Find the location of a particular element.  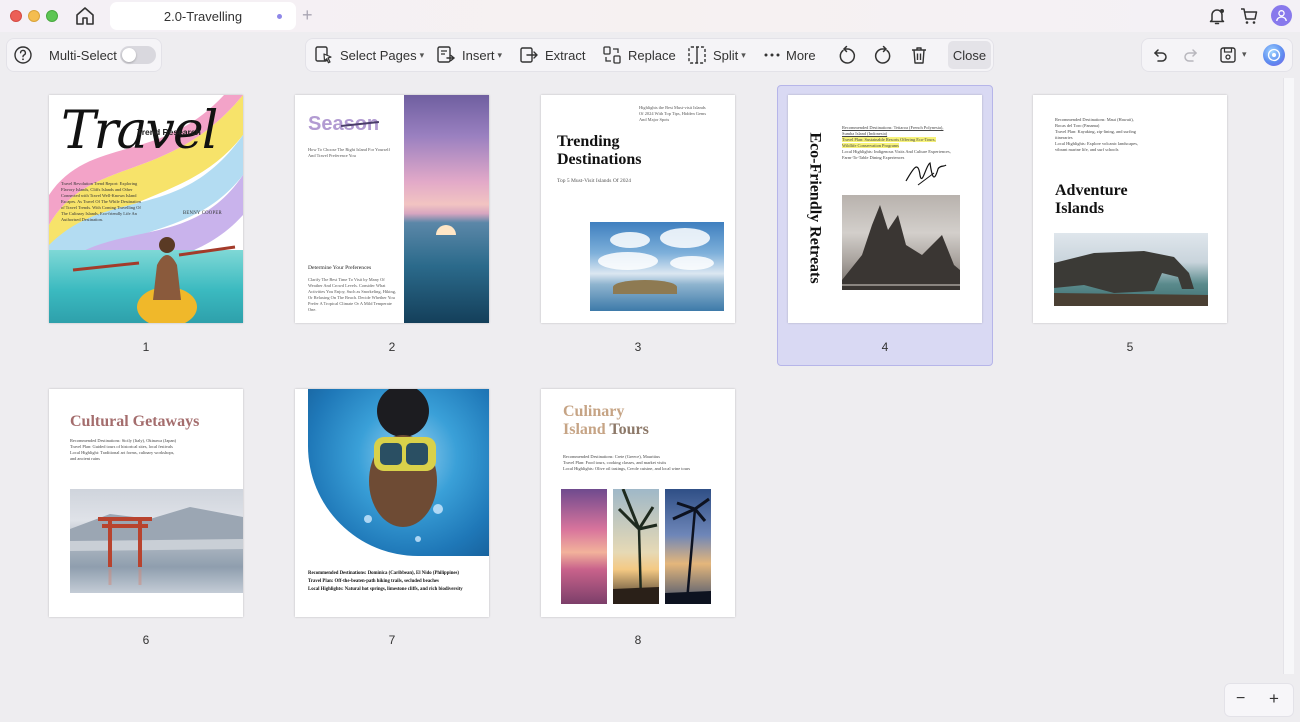

more-dots-icon is located at coordinates (772, 55).